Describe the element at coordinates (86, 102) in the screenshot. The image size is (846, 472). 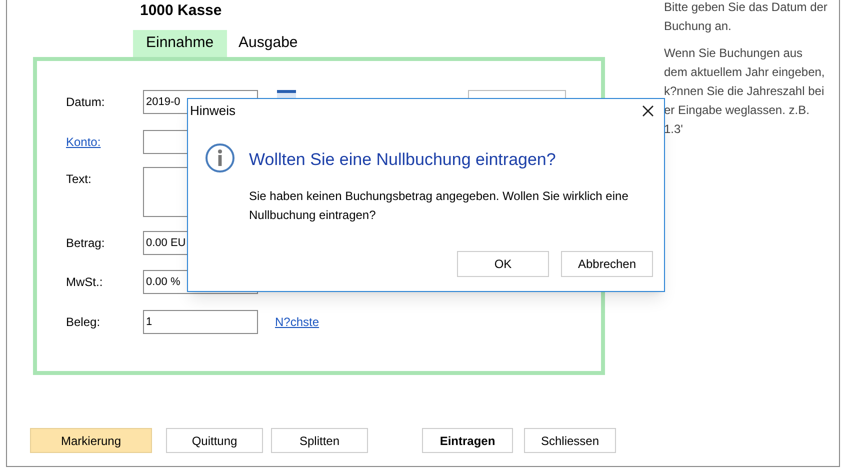
I see `field-label: Datum:` at that location.